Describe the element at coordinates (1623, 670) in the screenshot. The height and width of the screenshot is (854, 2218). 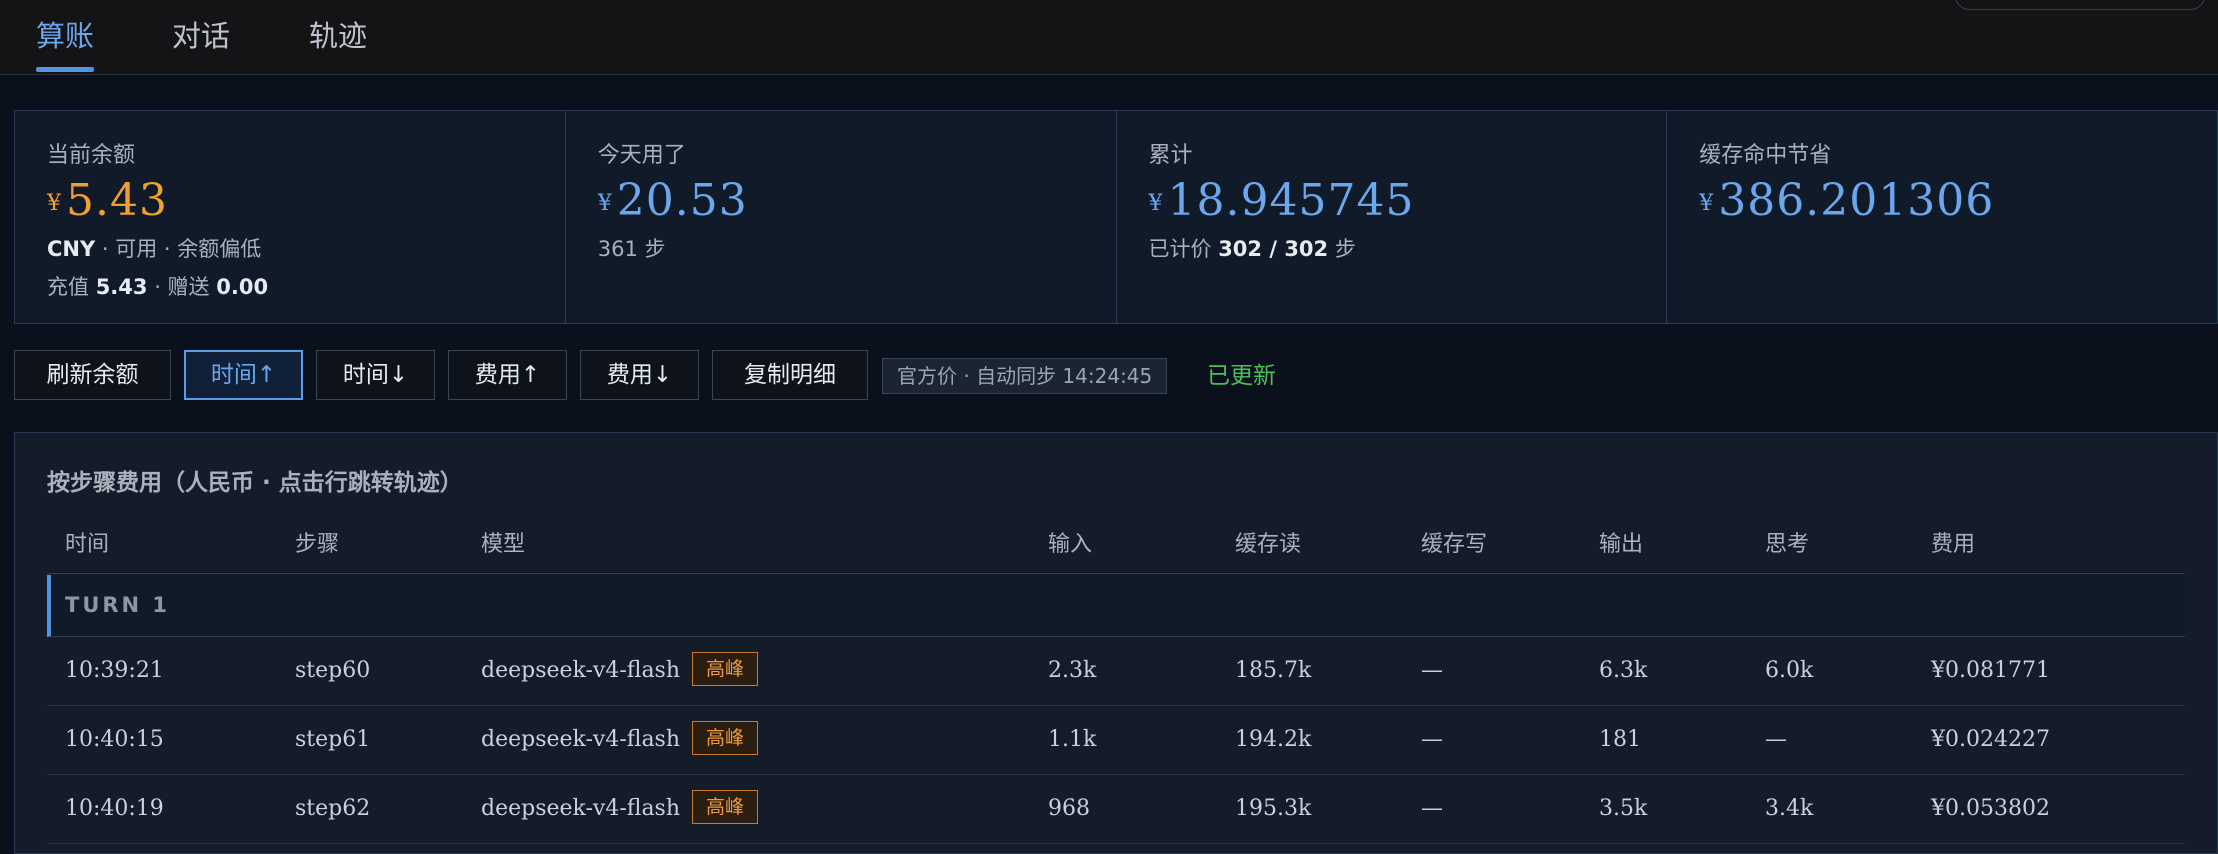
I see `cell-output: 6.3k` at that location.